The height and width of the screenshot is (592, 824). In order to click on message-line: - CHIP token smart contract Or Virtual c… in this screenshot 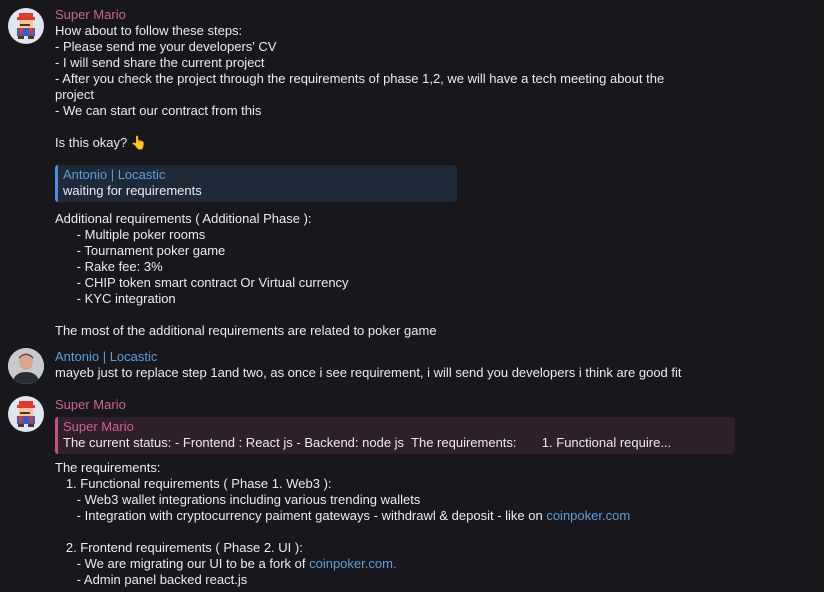, I will do `click(202, 282)`.